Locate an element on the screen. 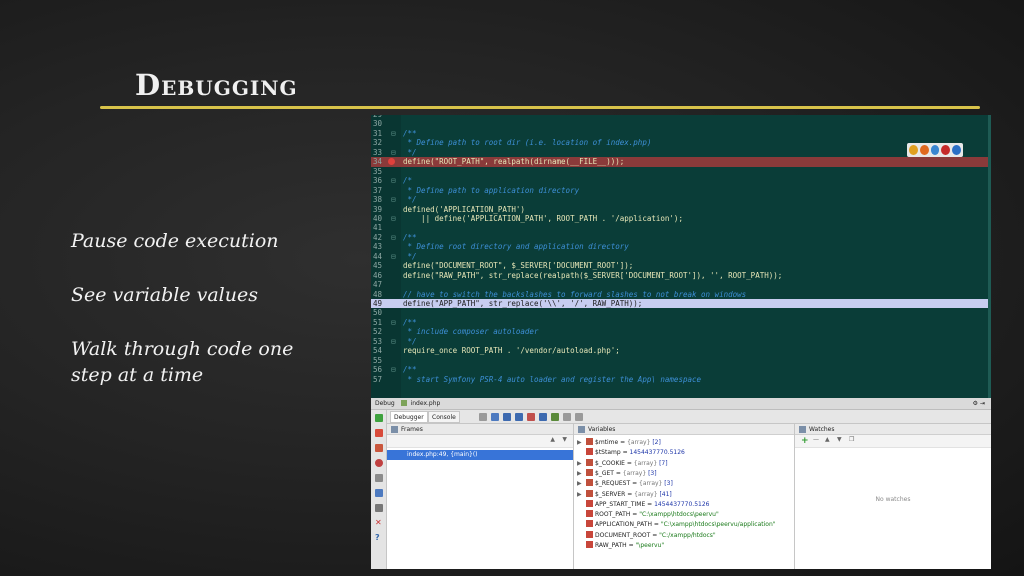 Image resolution: width=1024 pixels, height=576 pixels. variable-row: ▶ $mtime = {array} [2] is located at coordinates (619, 443).